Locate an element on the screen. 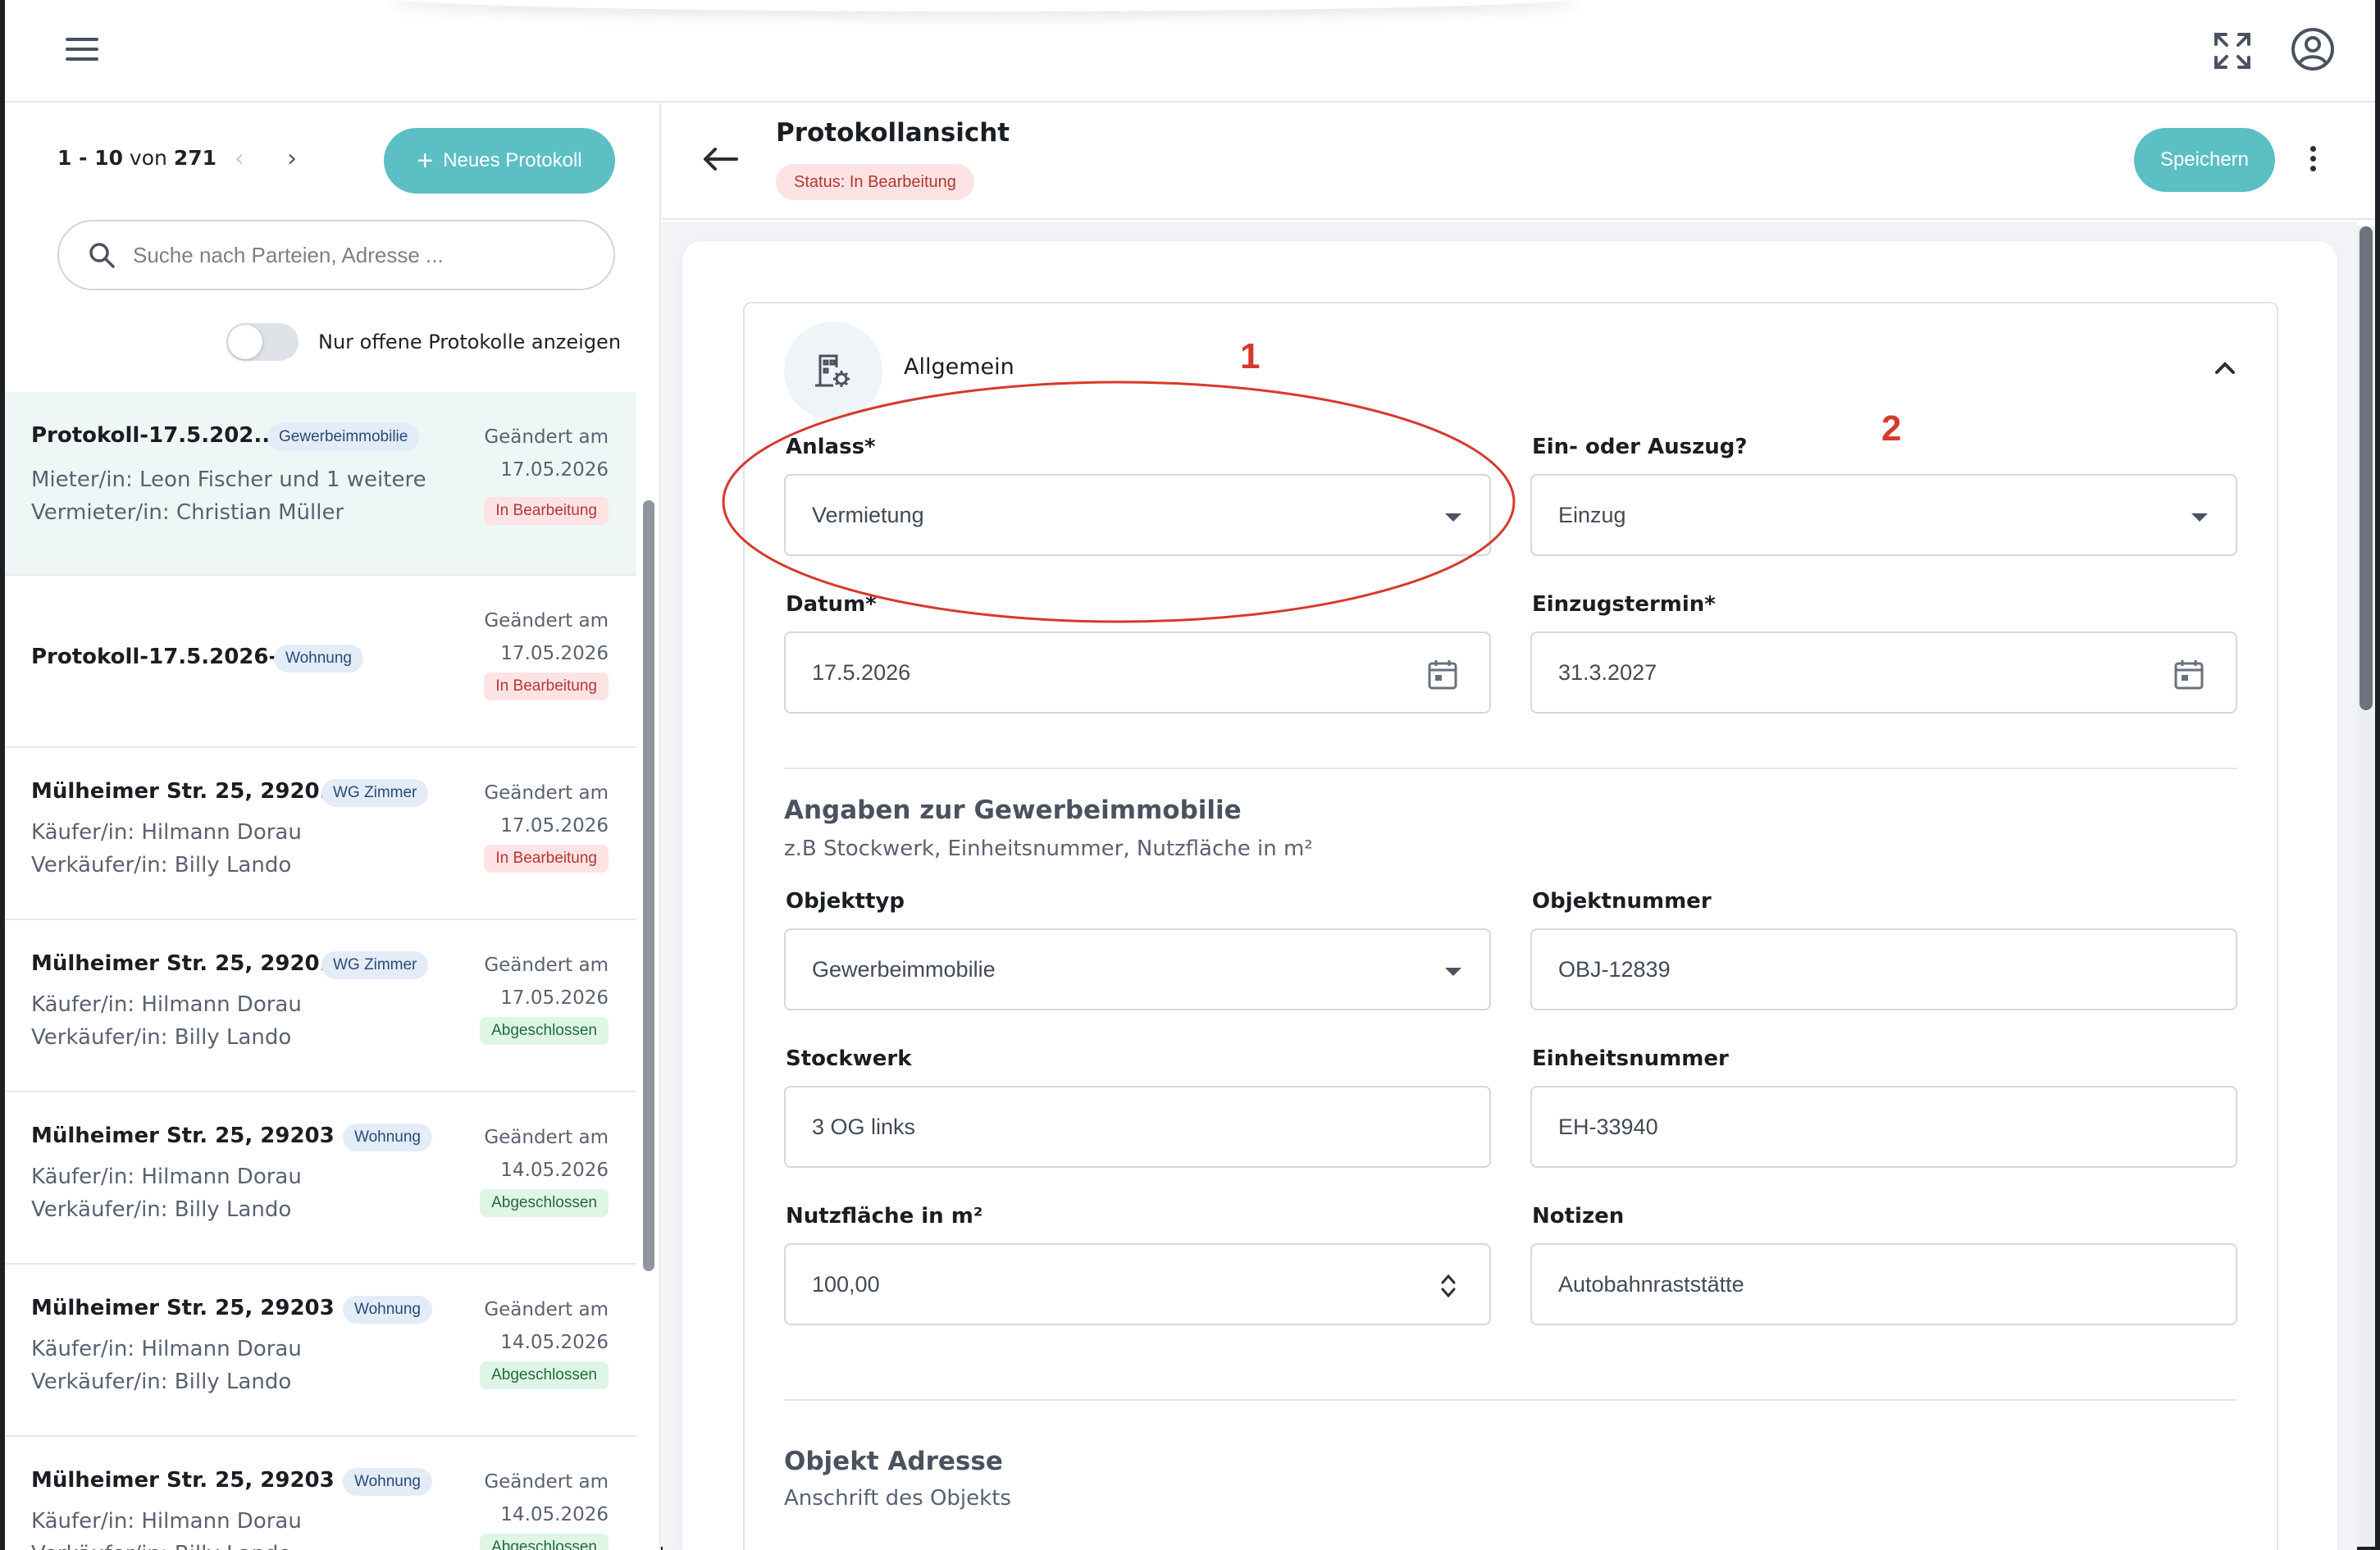 The height and width of the screenshot is (1550, 2380). datum-value: 17.5.2026 is located at coordinates (862, 672).